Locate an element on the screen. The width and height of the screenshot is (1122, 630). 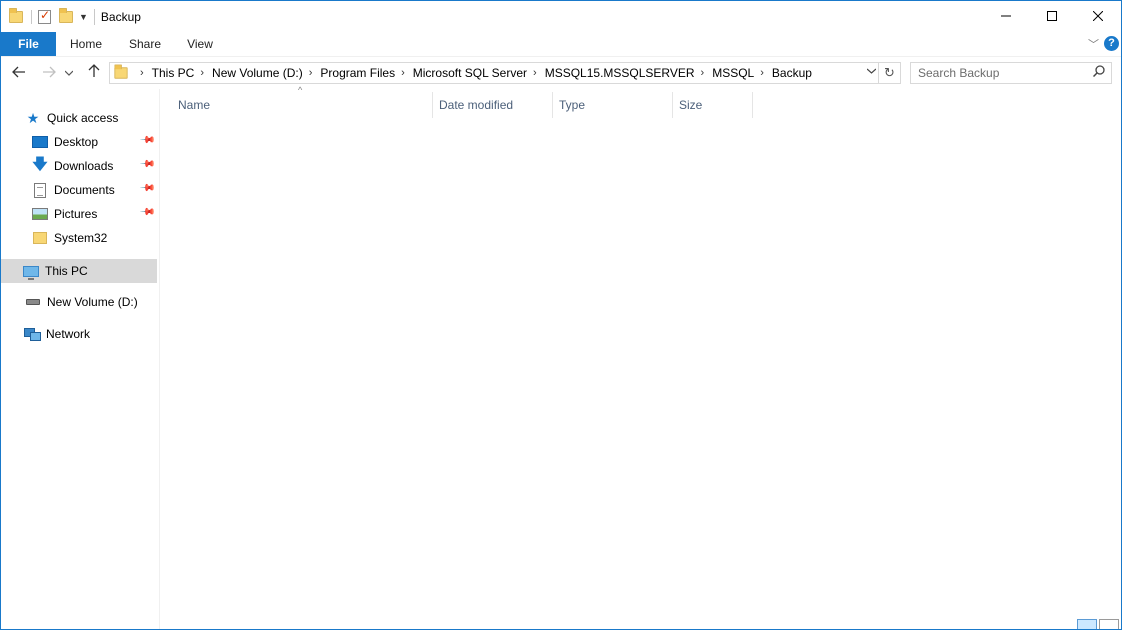
nav-item-label: New Volume (D:) is located at coordinates (92, 302).